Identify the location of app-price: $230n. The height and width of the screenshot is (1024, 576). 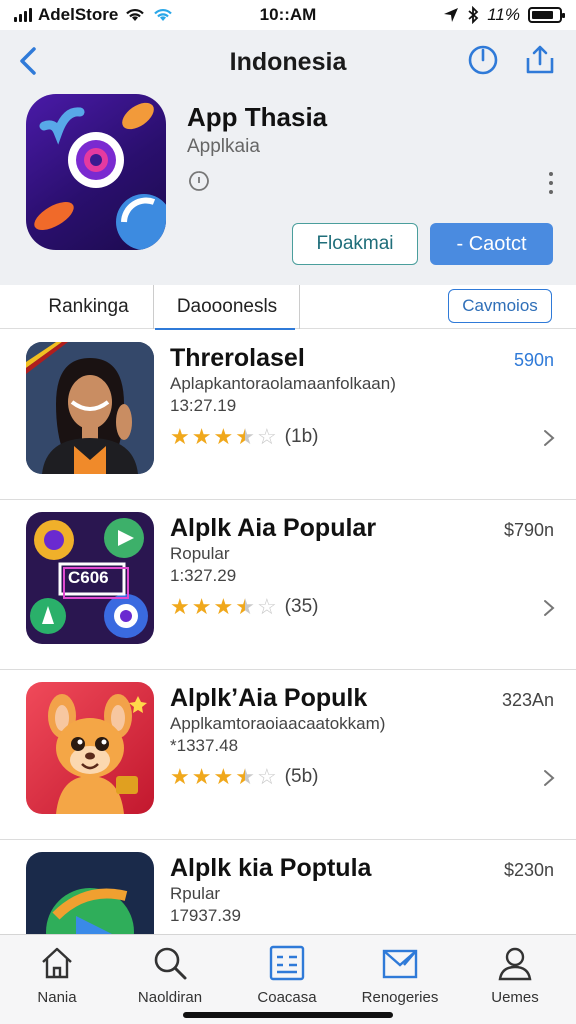
(528, 870).